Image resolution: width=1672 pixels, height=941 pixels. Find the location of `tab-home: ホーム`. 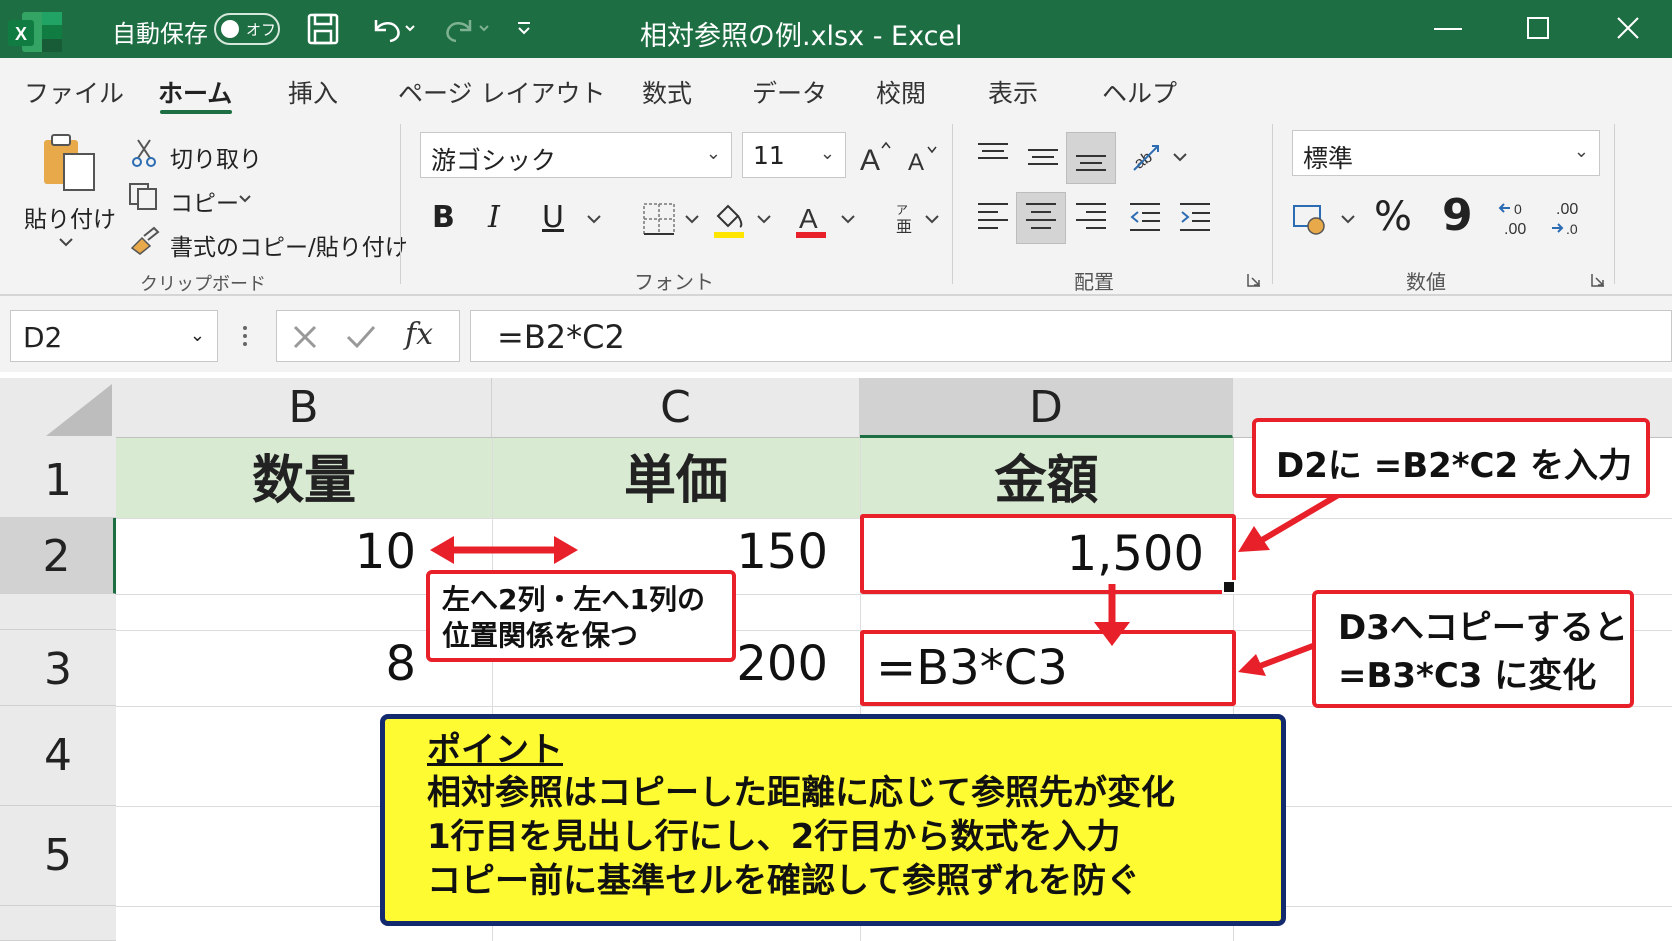

tab-home: ホーム is located at coordinates (195, 92).